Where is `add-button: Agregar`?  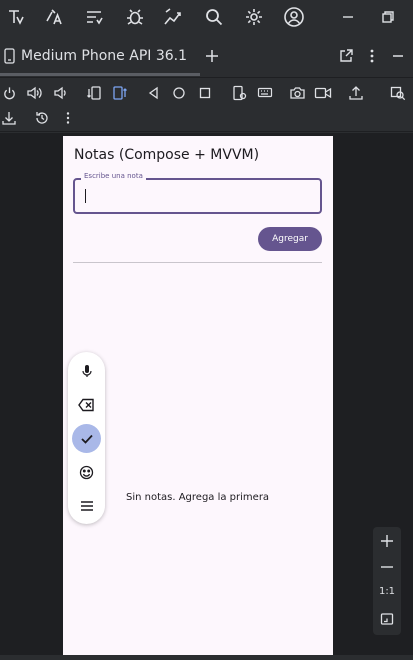 add-button: Agregar is located at coordinates (290, 239).